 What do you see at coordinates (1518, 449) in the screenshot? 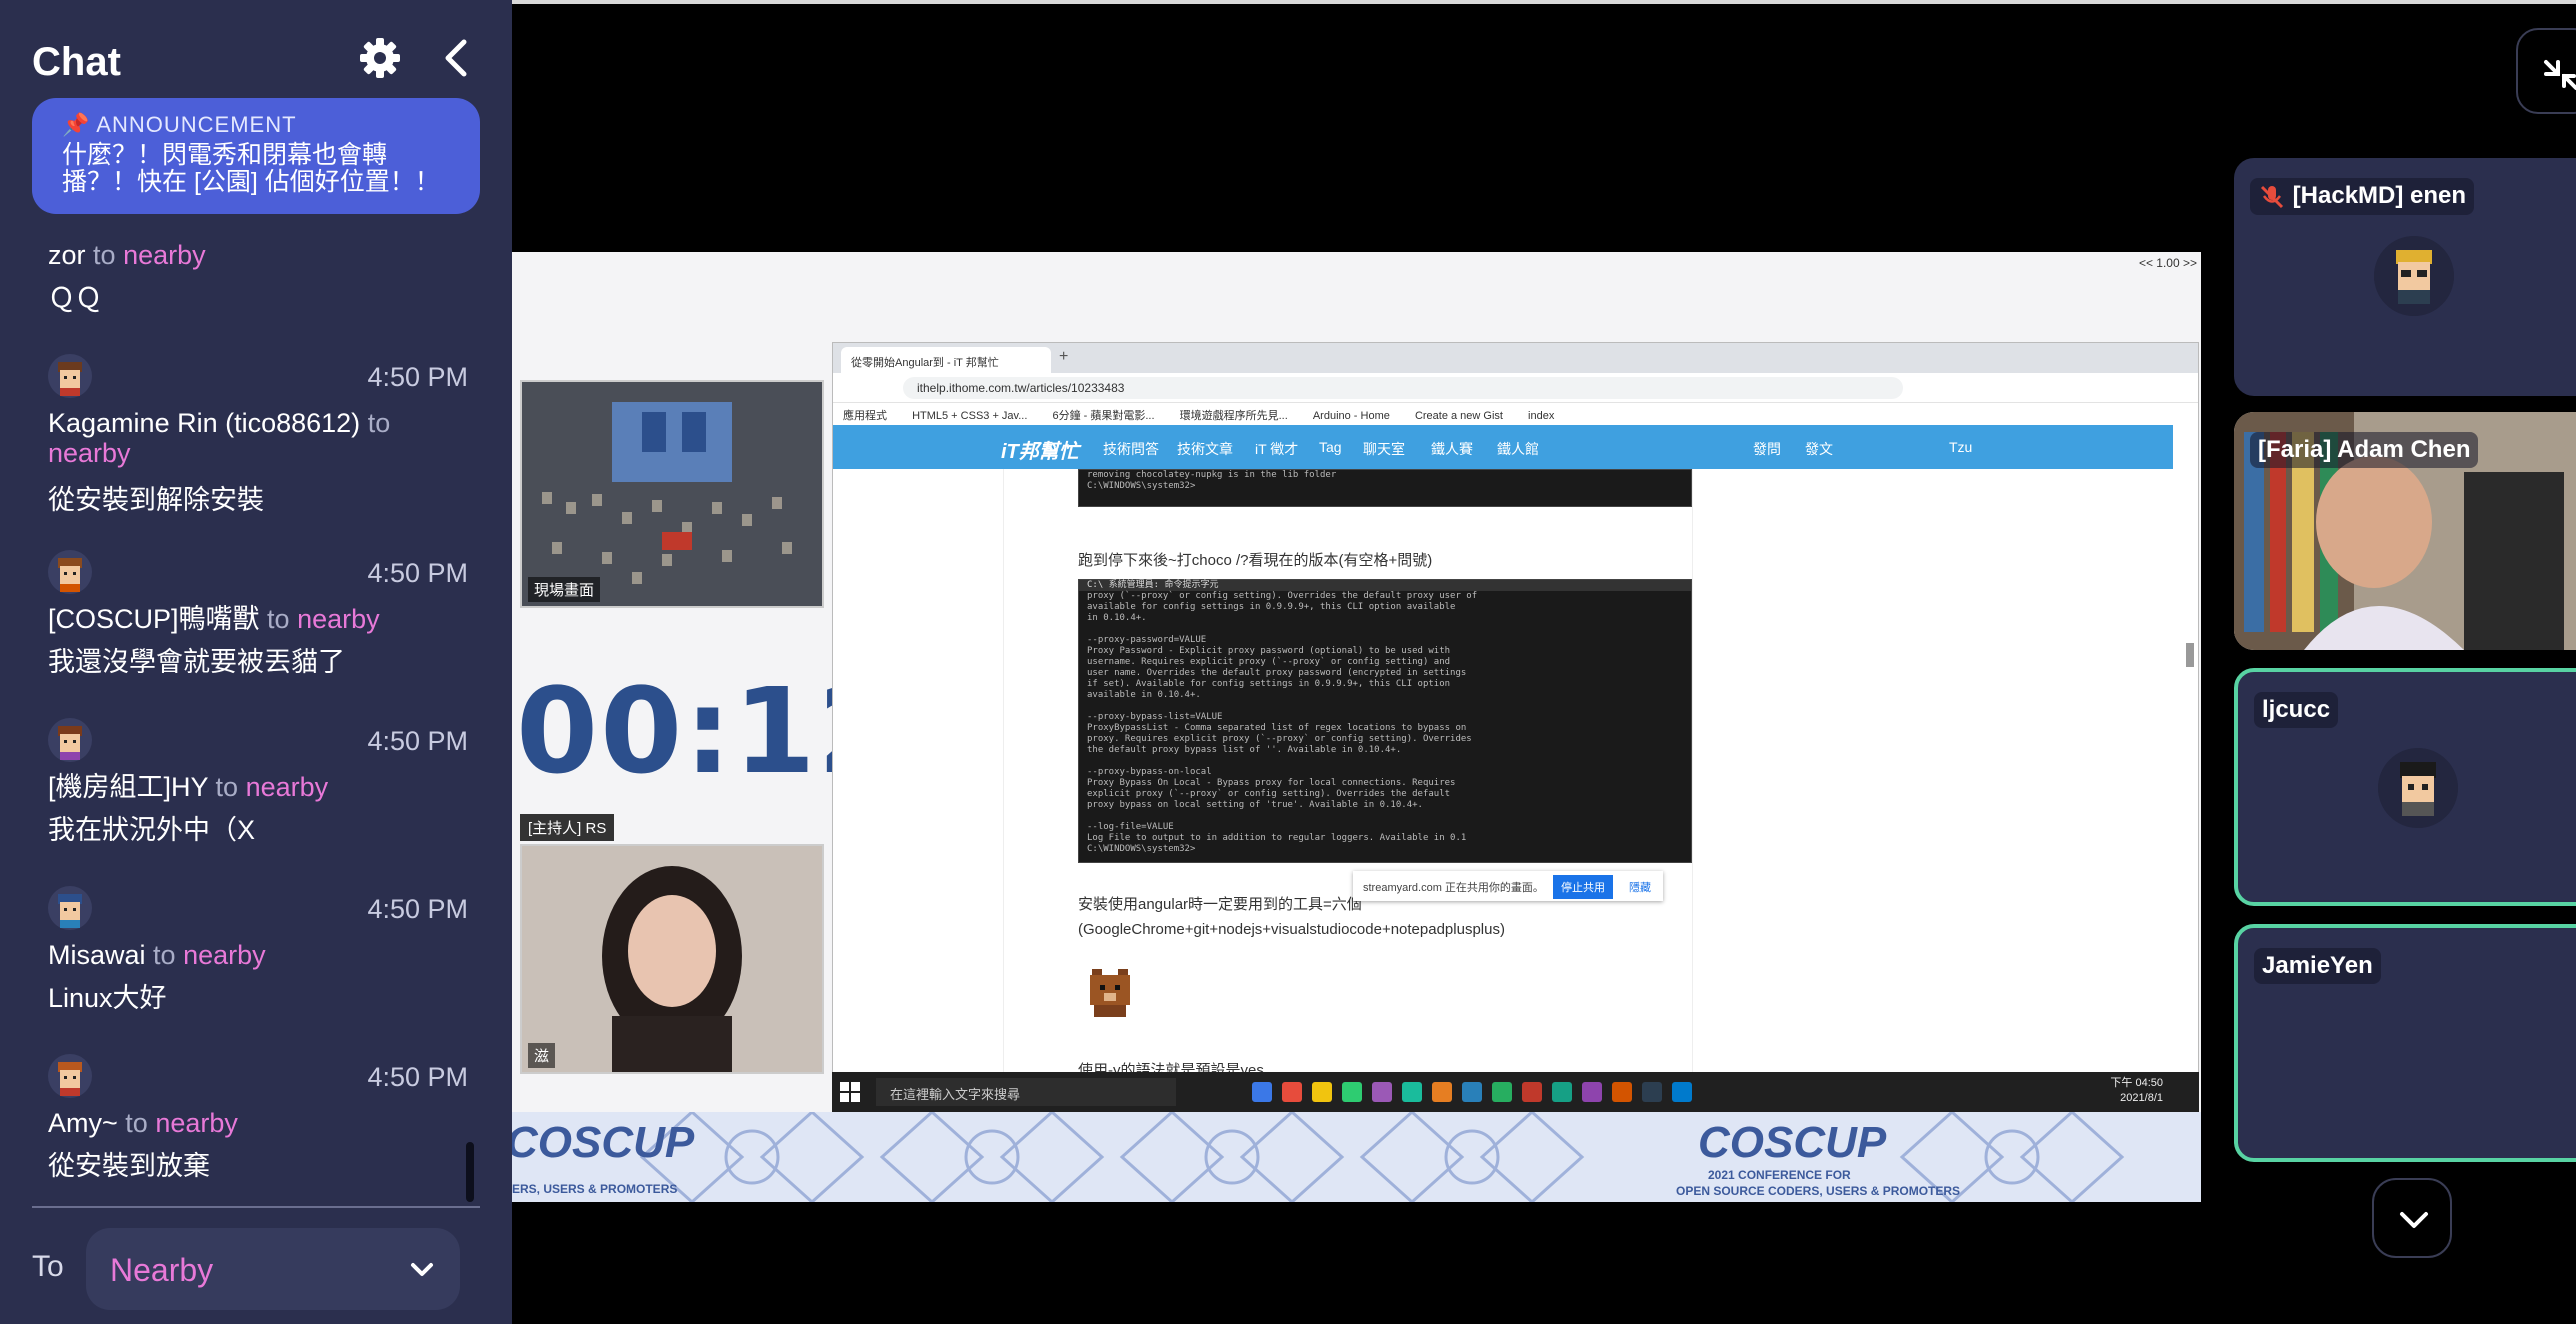
I see `site-nav-item: 鐵人館` at bounding box center [1518, 449].